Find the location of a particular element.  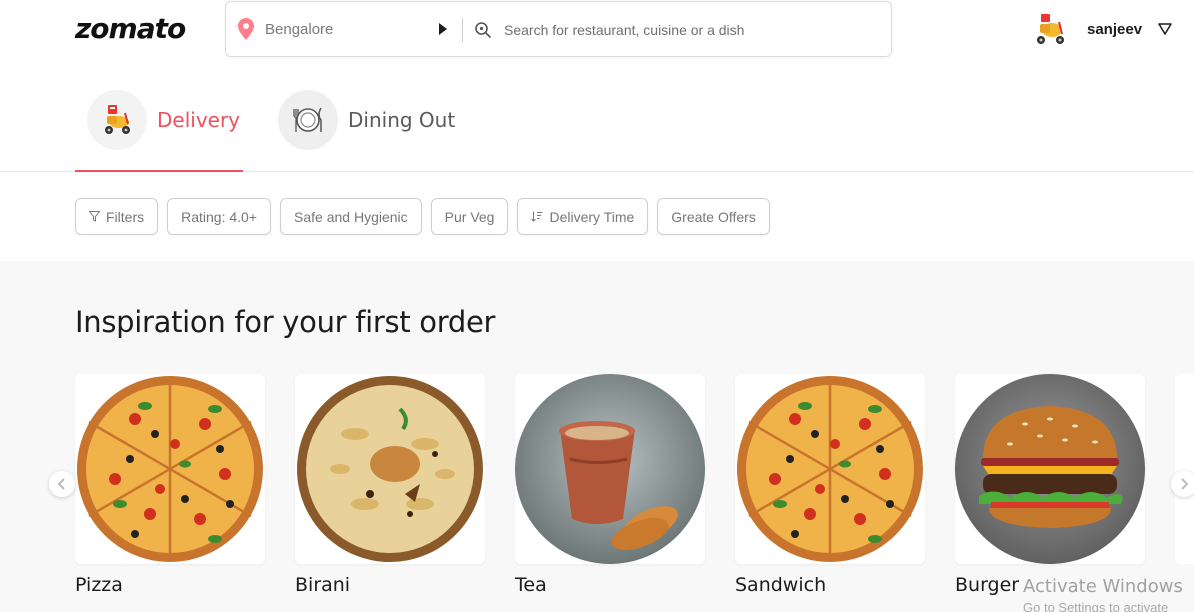

filters-button: Filters is located at coordinates (117, 216).